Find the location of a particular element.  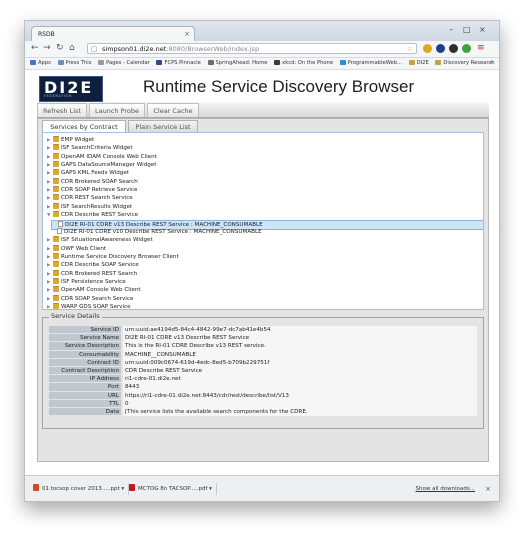

more-bookmarks-icon: » is located at coordinates (491, 63).